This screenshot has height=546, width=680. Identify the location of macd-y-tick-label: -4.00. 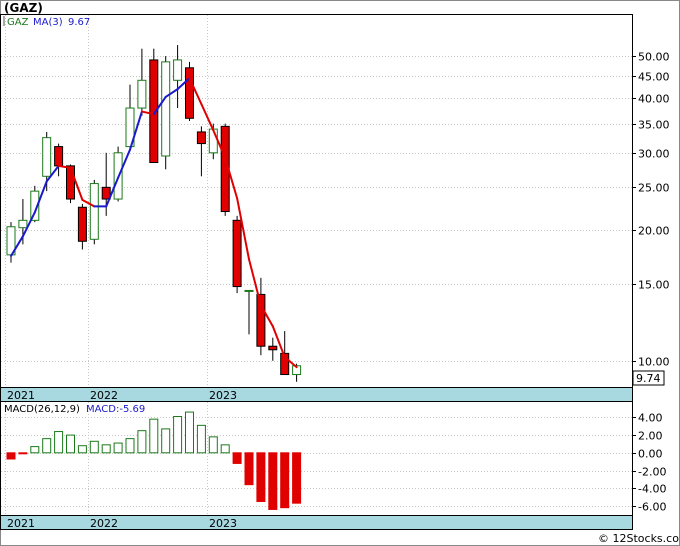
(652, 489).